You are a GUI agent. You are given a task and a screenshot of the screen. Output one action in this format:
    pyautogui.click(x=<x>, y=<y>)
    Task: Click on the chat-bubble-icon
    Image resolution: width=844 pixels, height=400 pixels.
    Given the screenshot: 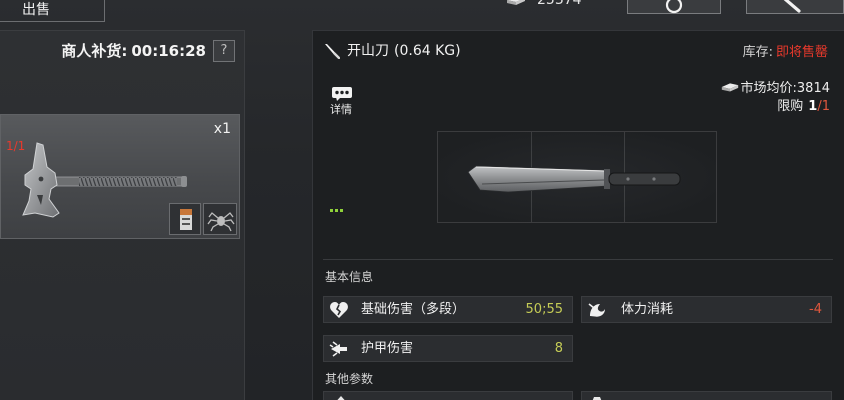 What is the action you would take?
    pyautogui.click(x=342, y=94)
    